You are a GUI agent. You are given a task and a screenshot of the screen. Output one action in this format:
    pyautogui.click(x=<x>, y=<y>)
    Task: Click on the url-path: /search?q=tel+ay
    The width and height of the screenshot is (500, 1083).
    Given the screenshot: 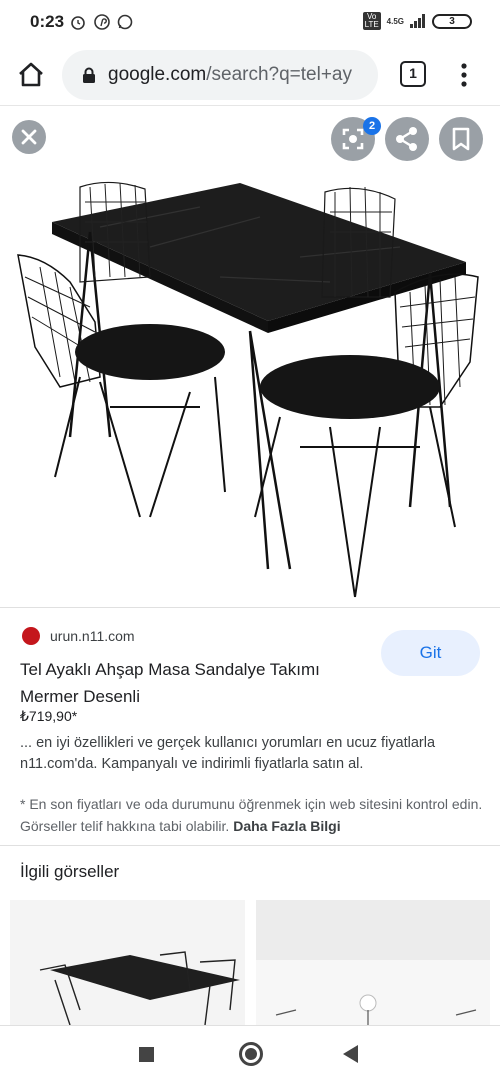 What is the action you would take?
    pyautogui.click(x=279, y=74)
    